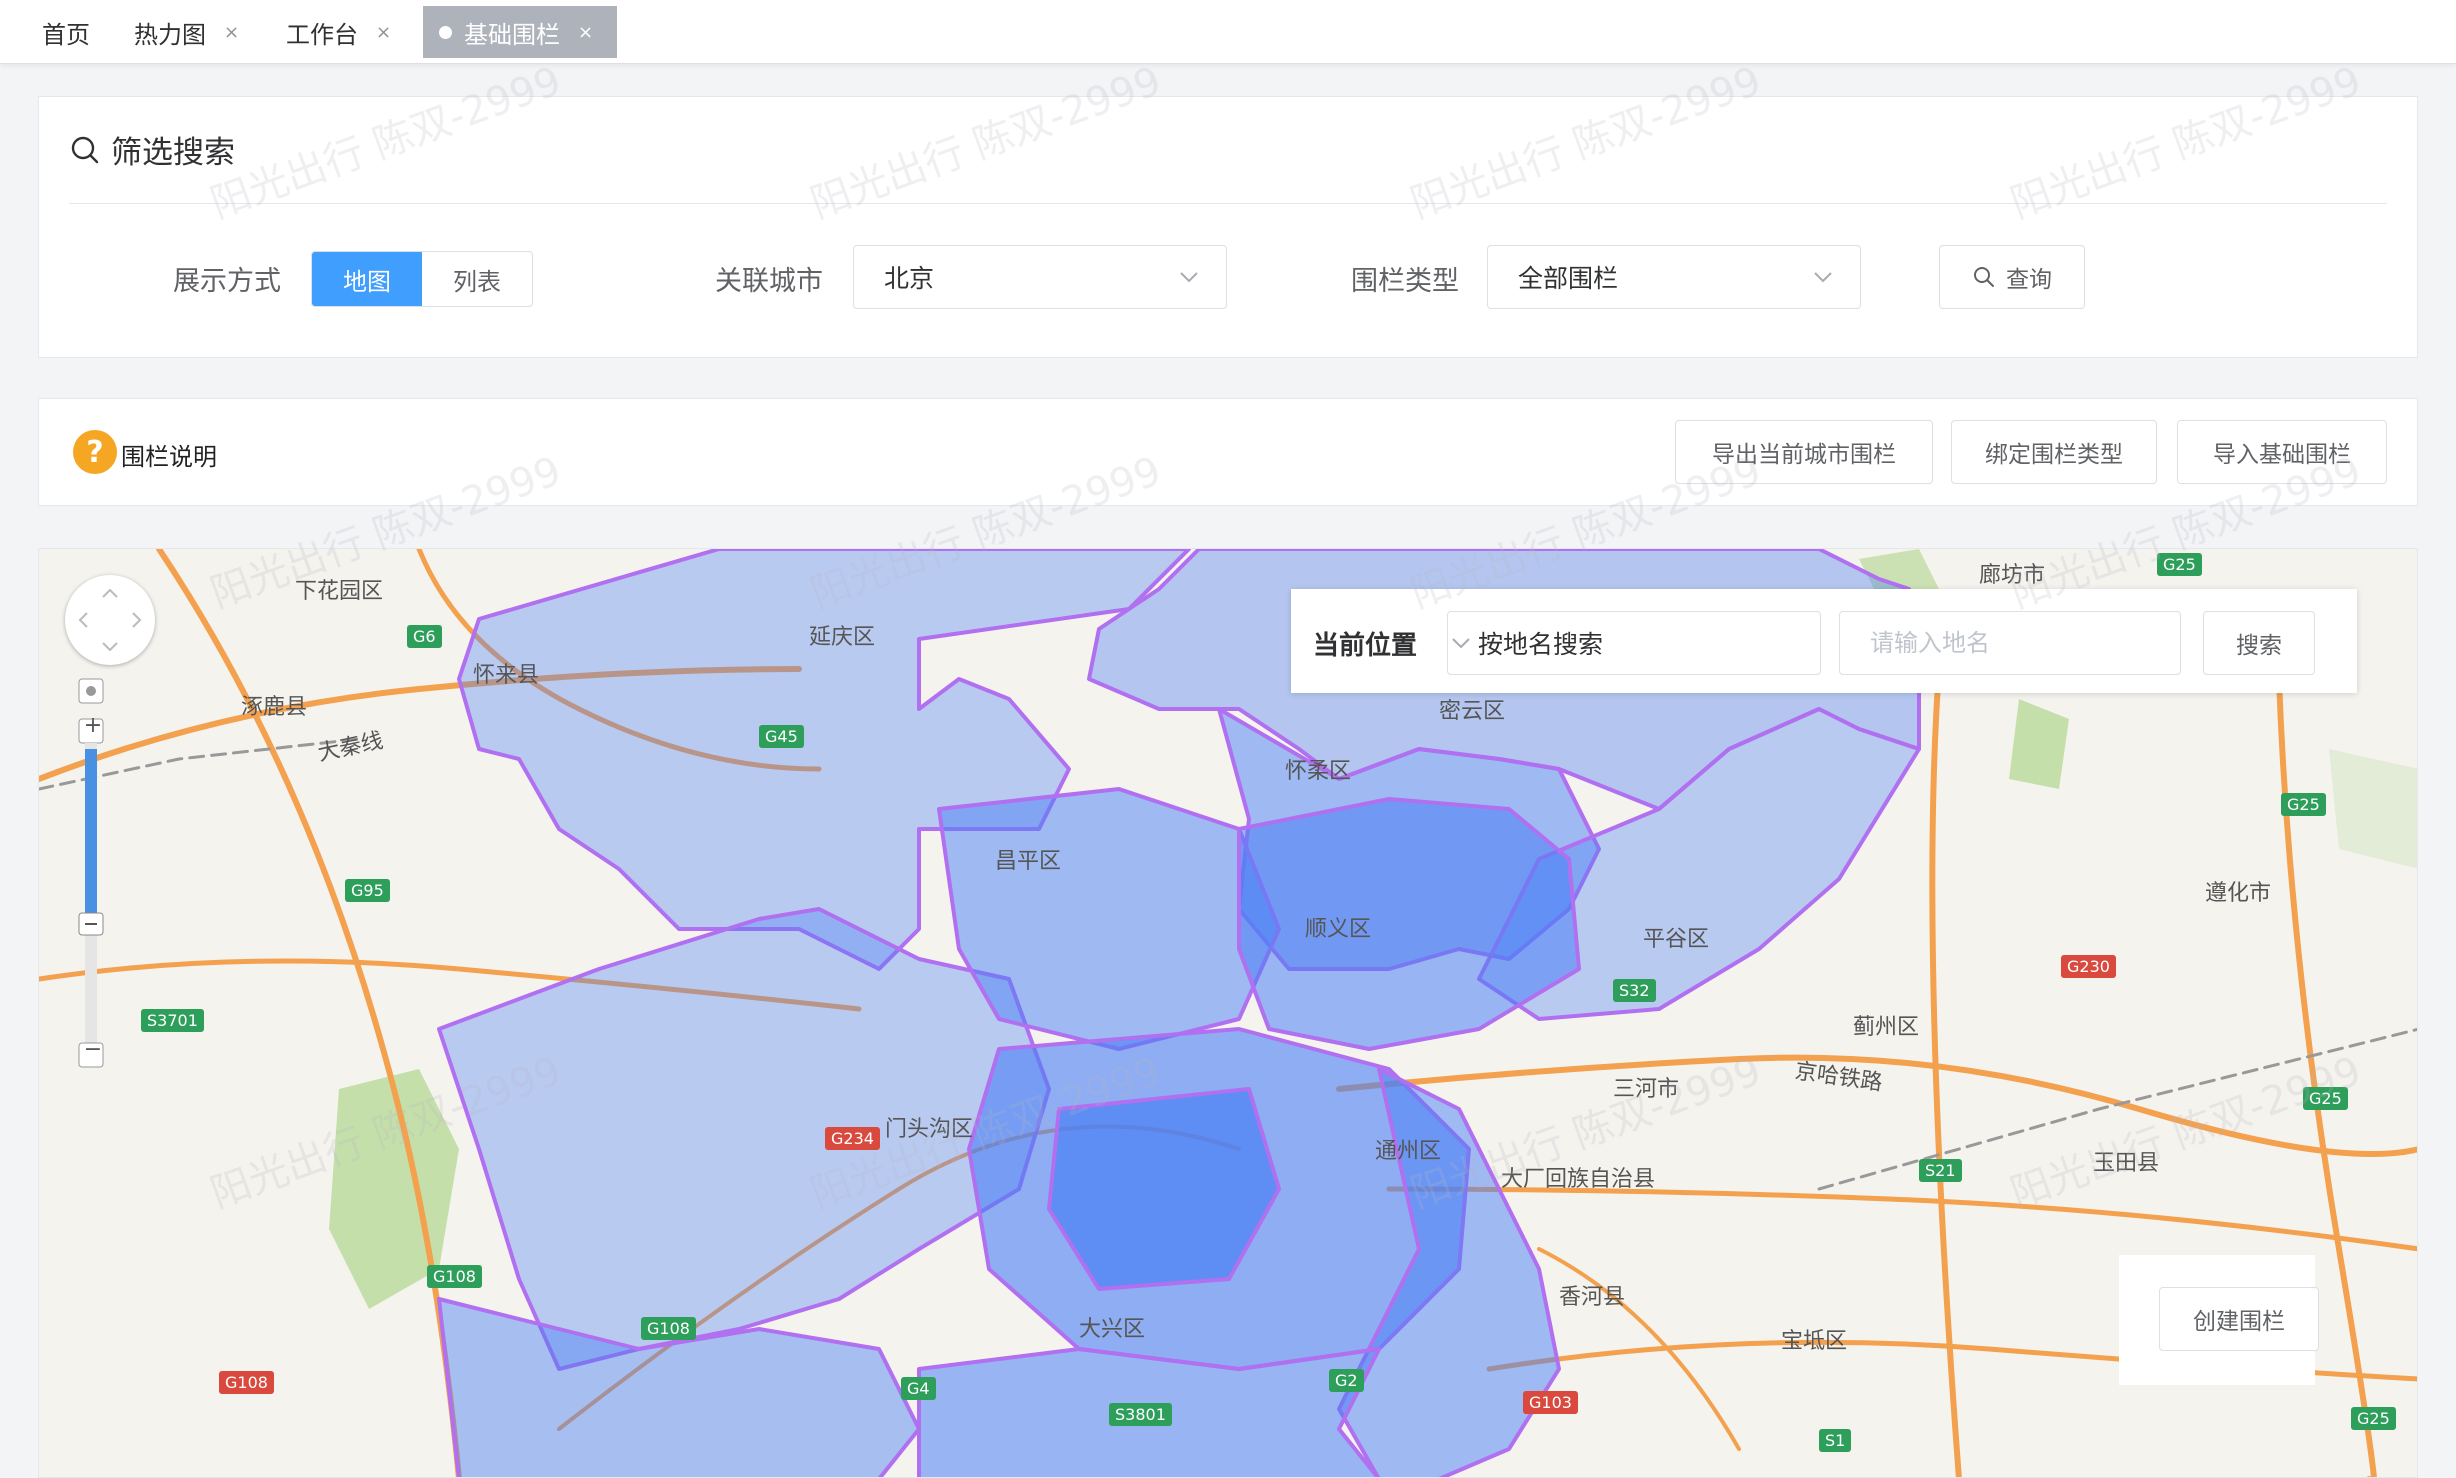 Image resolution: width=2456 pixels, height=1478 pixels. Describe the element at coordinates (769, 281) in the screenshot. I see `city-label: 关联城市` at that location.